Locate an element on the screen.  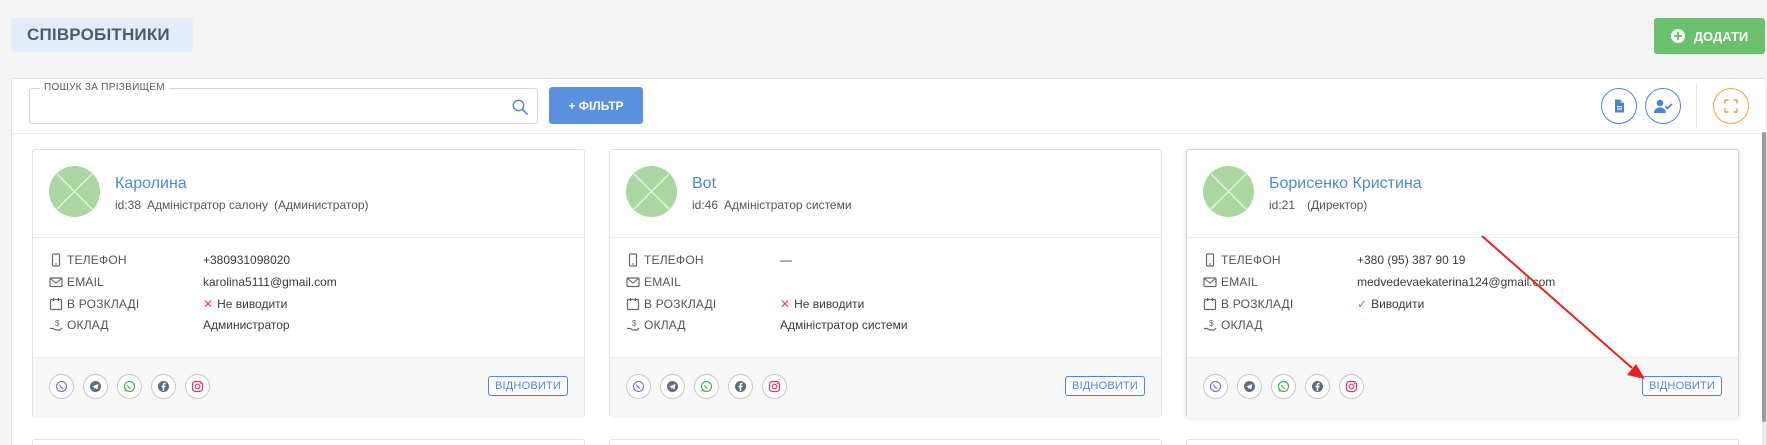
phone-value: +380931098020 is located at coordinates (247, 260).